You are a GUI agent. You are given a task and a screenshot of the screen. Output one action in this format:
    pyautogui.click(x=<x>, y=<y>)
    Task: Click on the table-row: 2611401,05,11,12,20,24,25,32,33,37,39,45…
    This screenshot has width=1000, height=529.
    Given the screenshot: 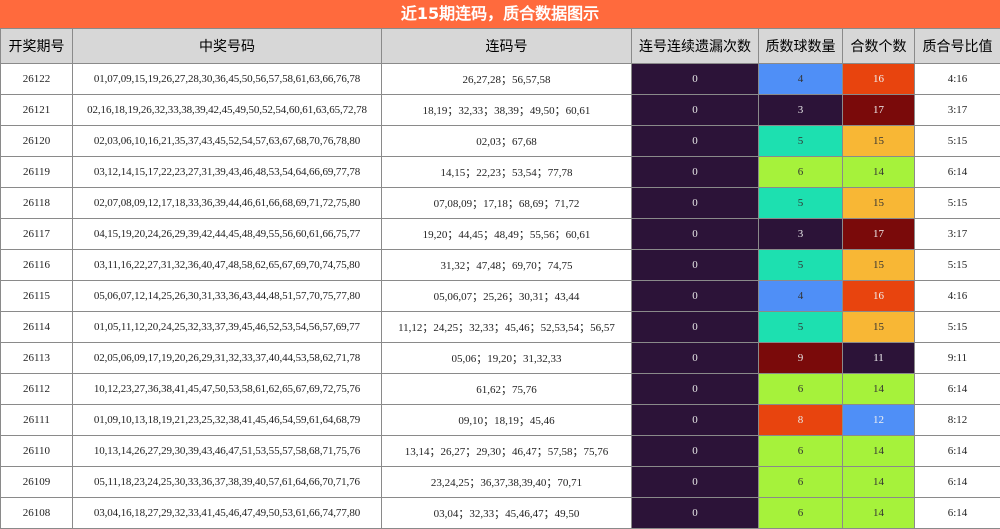 What is the action you would take?
    pyautogui.click(x=500, y=327)
    